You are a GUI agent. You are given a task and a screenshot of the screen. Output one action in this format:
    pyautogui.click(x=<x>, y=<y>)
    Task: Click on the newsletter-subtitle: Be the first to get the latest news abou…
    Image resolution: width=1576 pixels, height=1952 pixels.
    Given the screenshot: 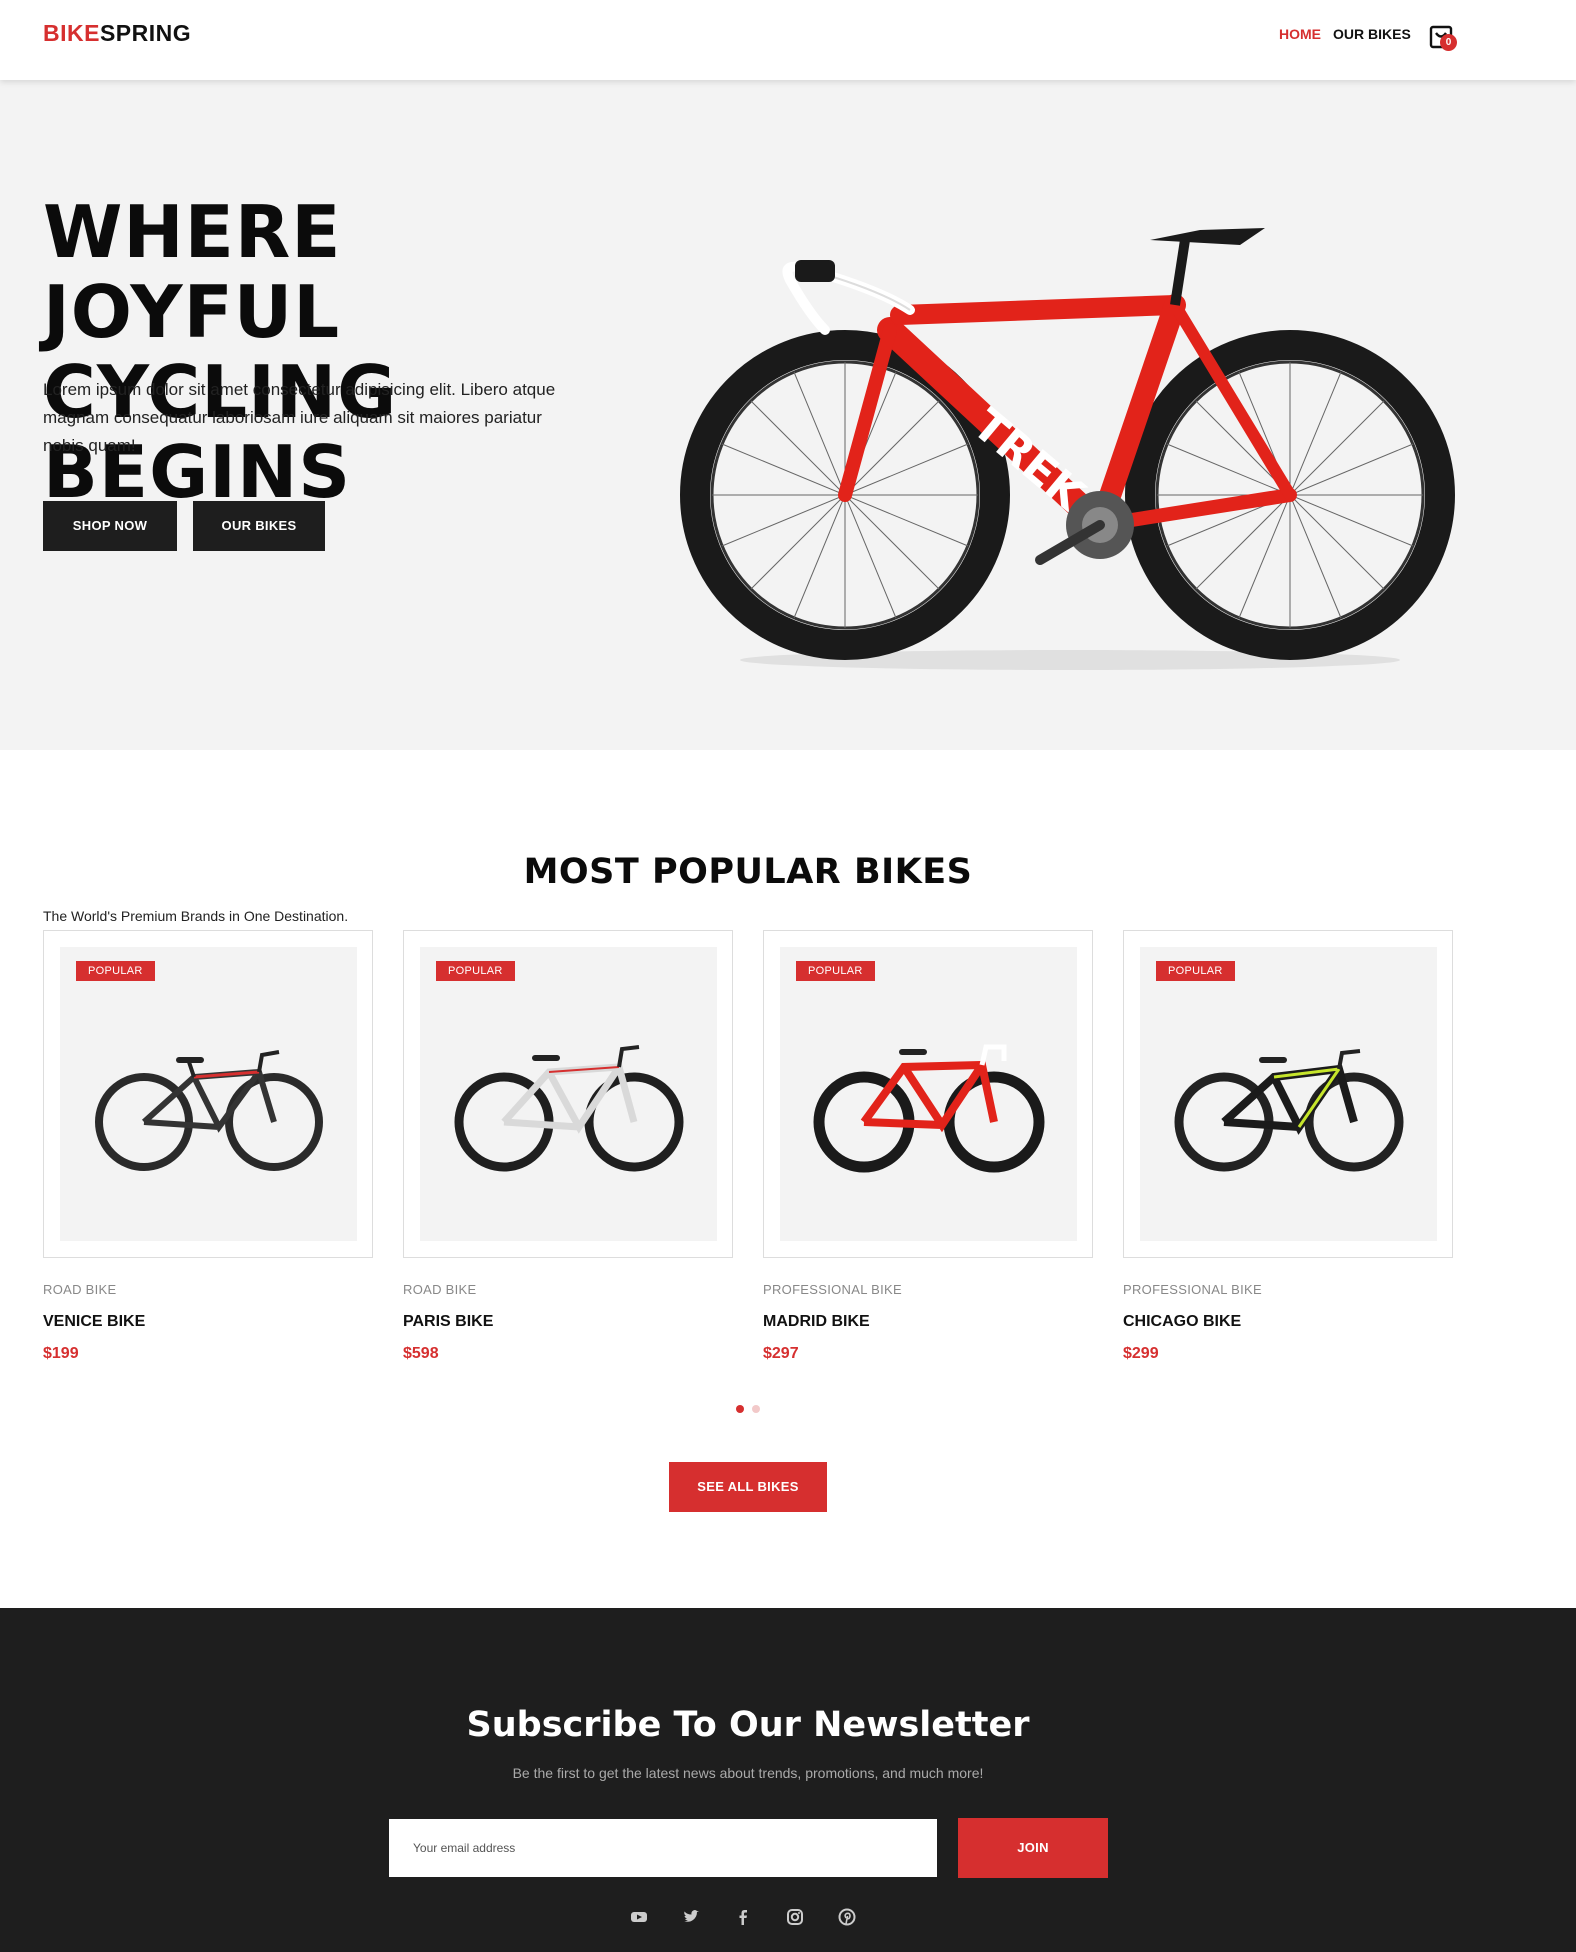 What is the action you would take?
    pyautogui.click(x=748, y=1773)
    